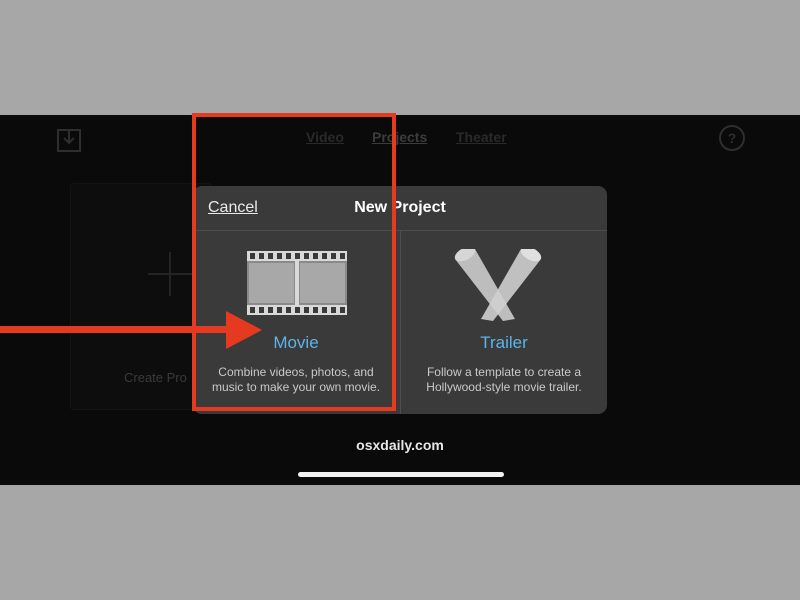 The height and width of the screenshot is (600, 800). I want to click on spotlights-icon, so click(498, 285).